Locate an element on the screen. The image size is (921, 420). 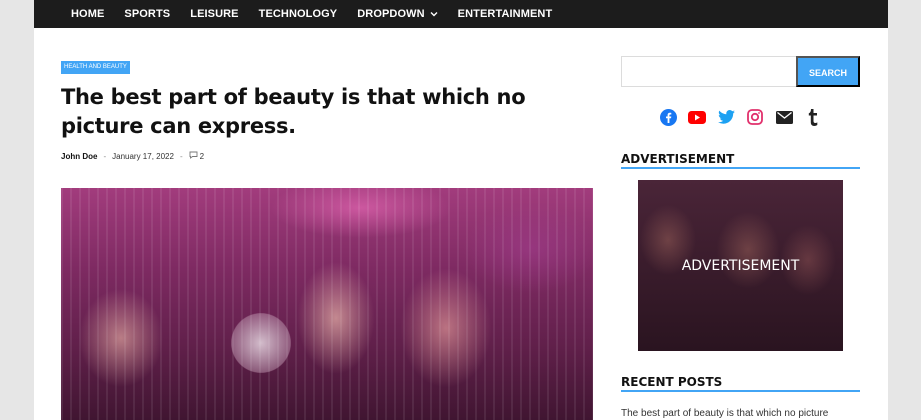
facebook-icon is located at coordinates (668, 117).